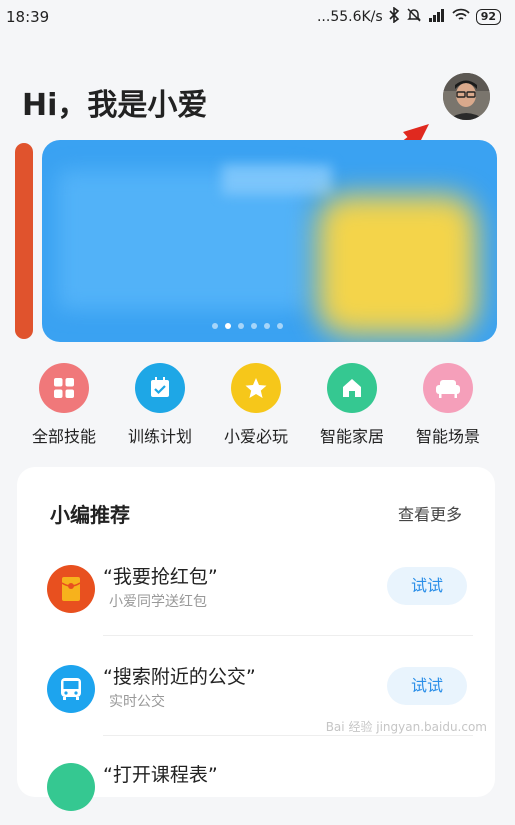 The height and width of the screenshot is (825, 515). I want to click on sofa-icon, so click(448, 388).